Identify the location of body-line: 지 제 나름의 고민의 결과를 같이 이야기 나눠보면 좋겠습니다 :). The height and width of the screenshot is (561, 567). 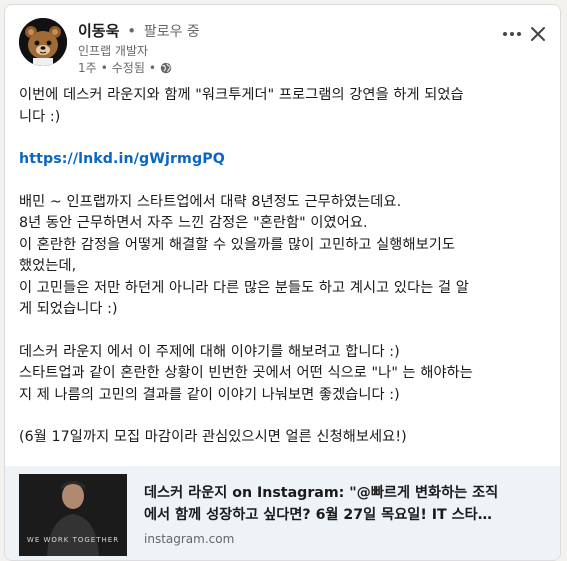
(209, 394).